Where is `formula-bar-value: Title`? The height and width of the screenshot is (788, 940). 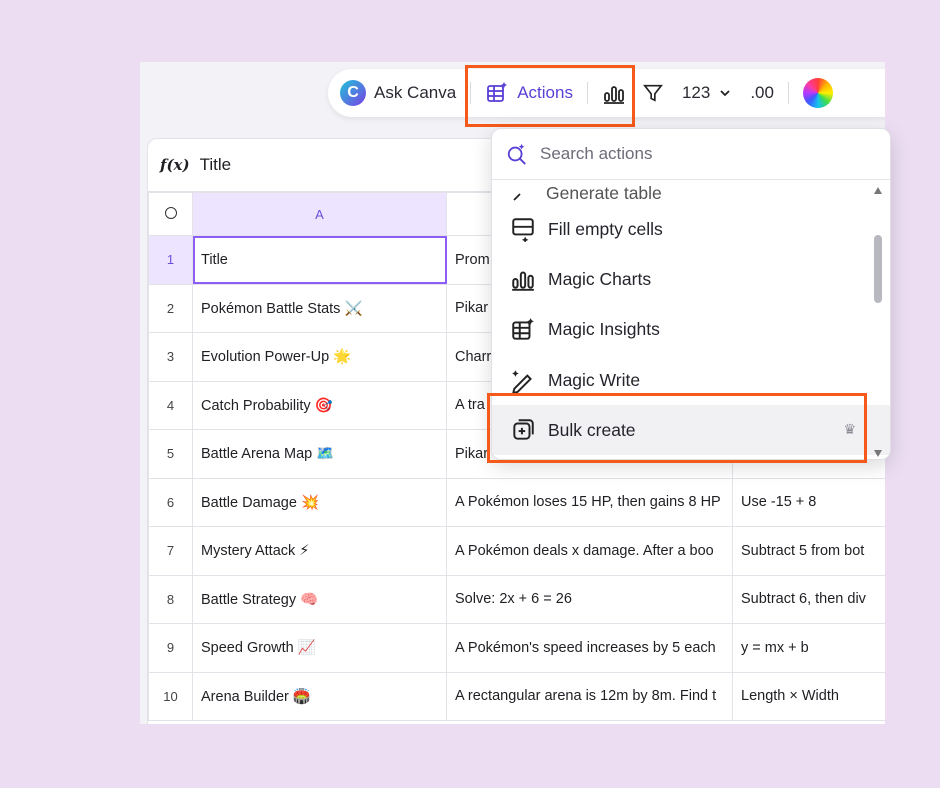
formula-bar-value: Title is located at coordinates (215, 164).